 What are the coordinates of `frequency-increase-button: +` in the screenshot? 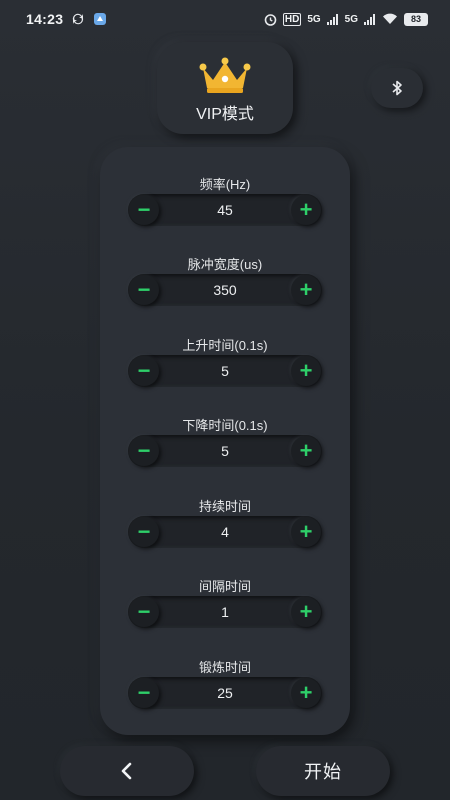 It's located at (306, 210).